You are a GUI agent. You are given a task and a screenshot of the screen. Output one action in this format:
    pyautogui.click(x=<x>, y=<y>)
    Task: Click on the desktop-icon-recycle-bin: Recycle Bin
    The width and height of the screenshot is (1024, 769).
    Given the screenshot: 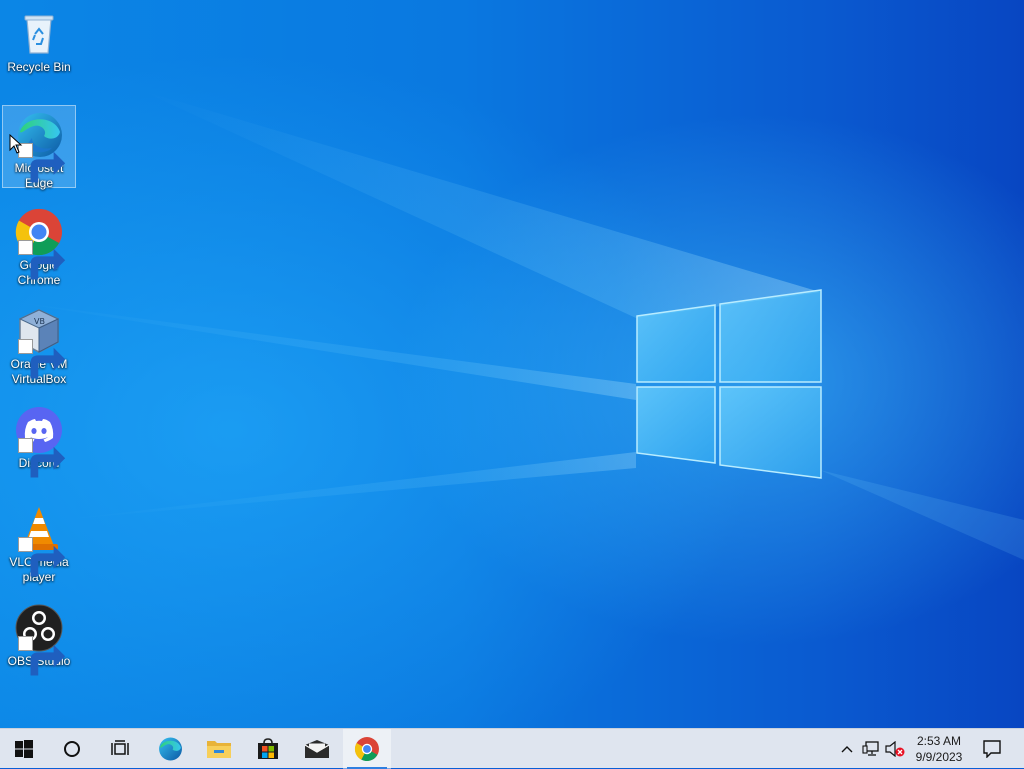 What is the action you would take?
    pyautogui.click(x=39, y=40)
    